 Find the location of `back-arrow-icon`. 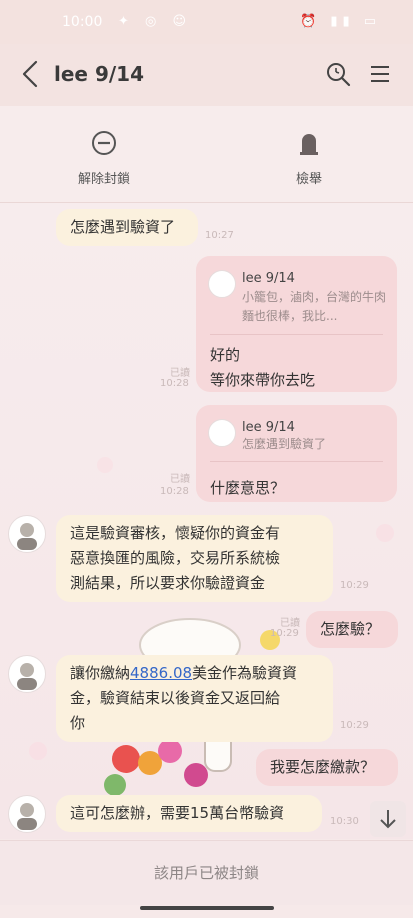

back-arrow-icon is located at coordinates (30, 74).